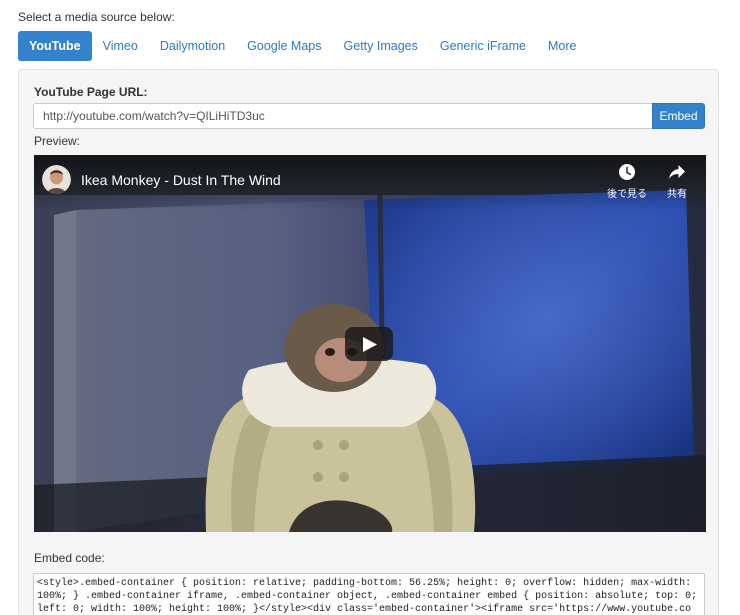 This screenshot has width=740, height=615. Describe the element at coordinates (342, 116) in the screenshot. I see `url-input` at that location.